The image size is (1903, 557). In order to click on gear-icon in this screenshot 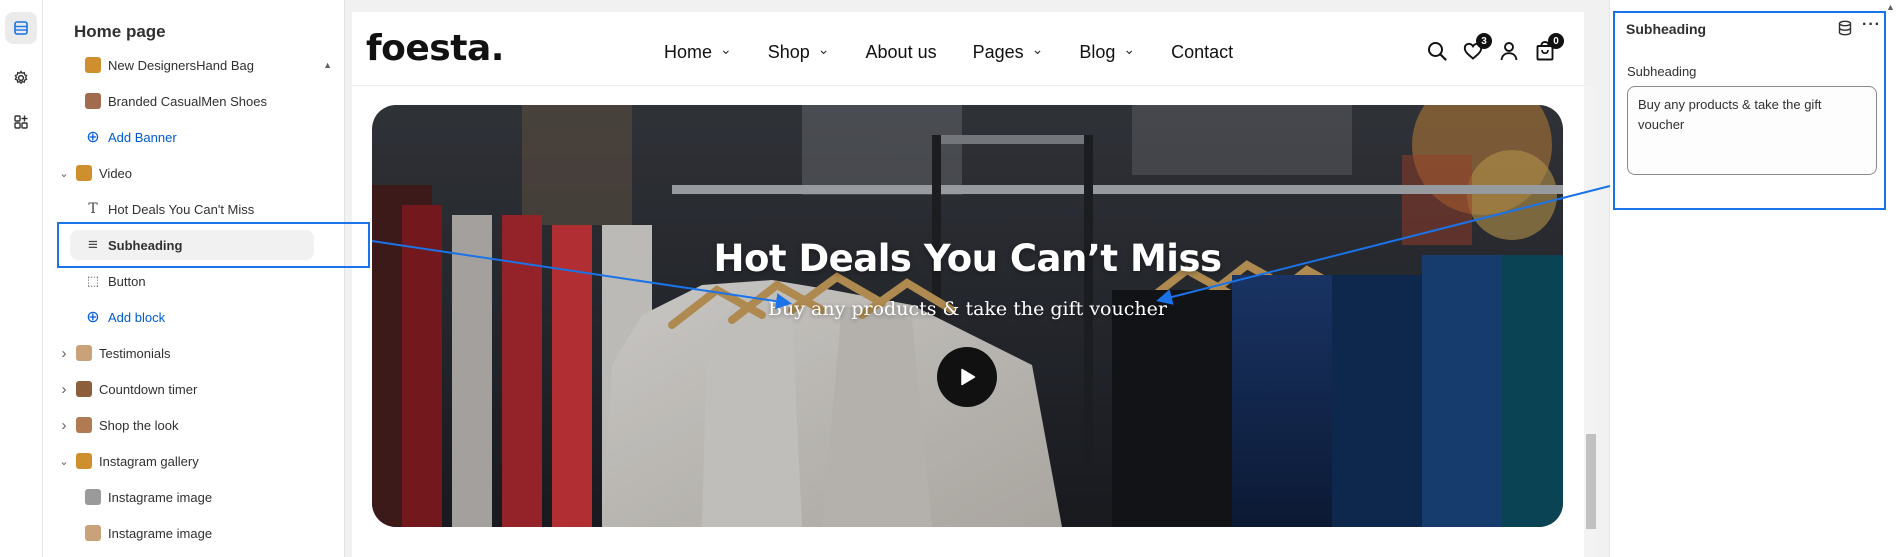, I will do `click(21, 77)`.